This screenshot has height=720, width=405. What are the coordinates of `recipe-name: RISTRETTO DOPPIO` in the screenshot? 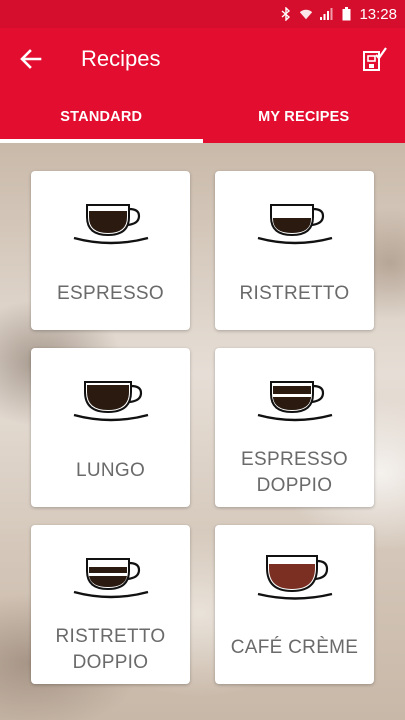 It's located at (110, 650).